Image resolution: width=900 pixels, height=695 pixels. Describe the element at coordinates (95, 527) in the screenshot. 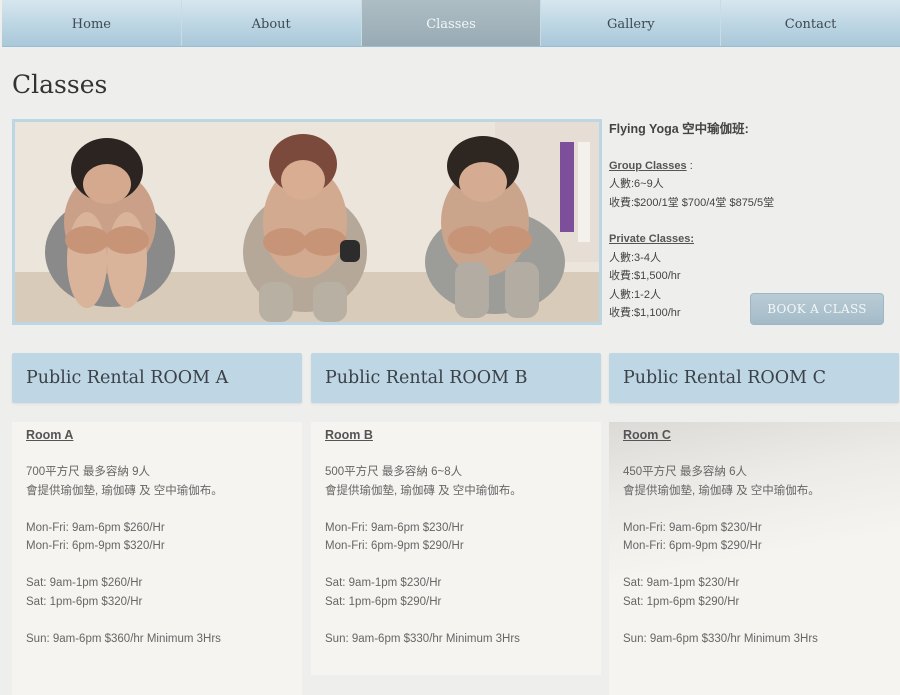

I see `rate-weekday-day: Mon-Fri: 9am-6pm $260/Hr` at that location.